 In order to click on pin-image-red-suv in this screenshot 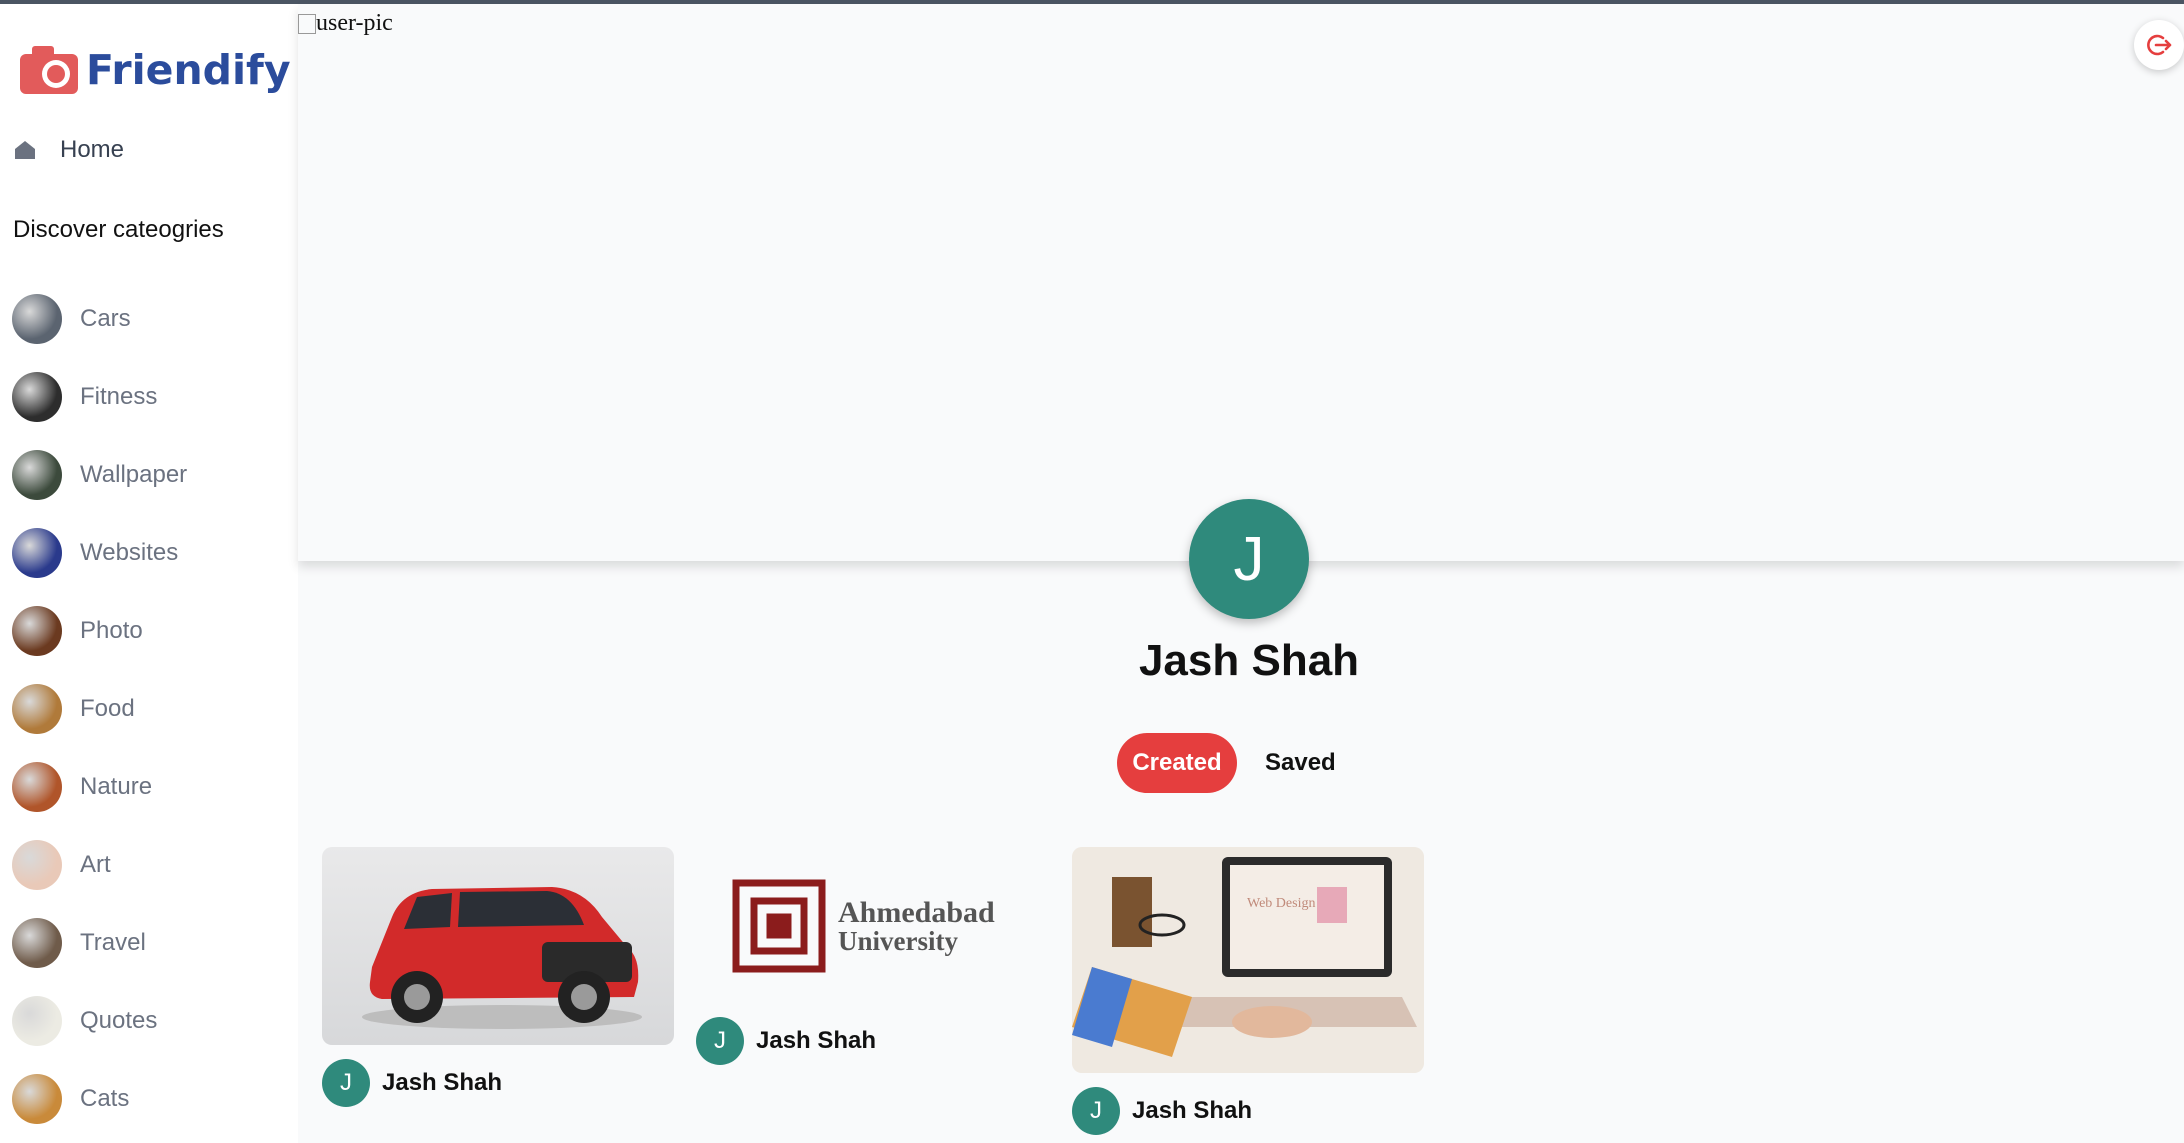, I will do `click(498, 946)`.